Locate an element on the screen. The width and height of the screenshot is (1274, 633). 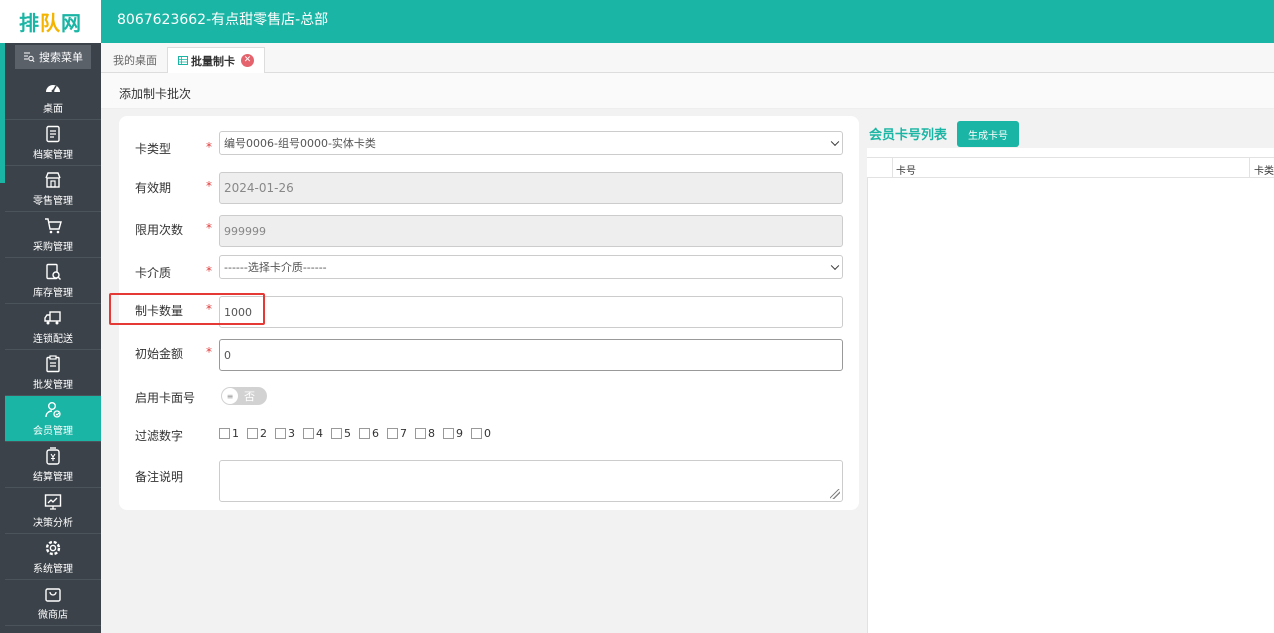
page-subheader: 添加制卡批次 is located at coordinates (687, 91).